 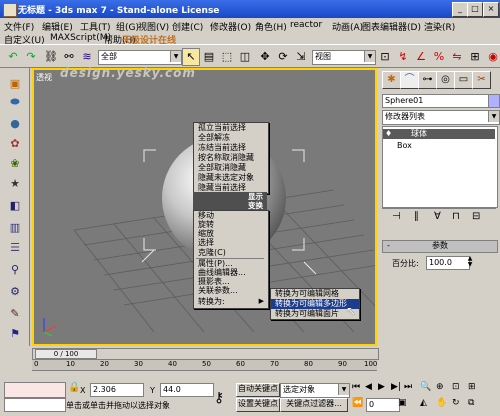 I want to click on quad-item-hide-unselected: 隐藏未选定对象, so click(x=231, y=178).